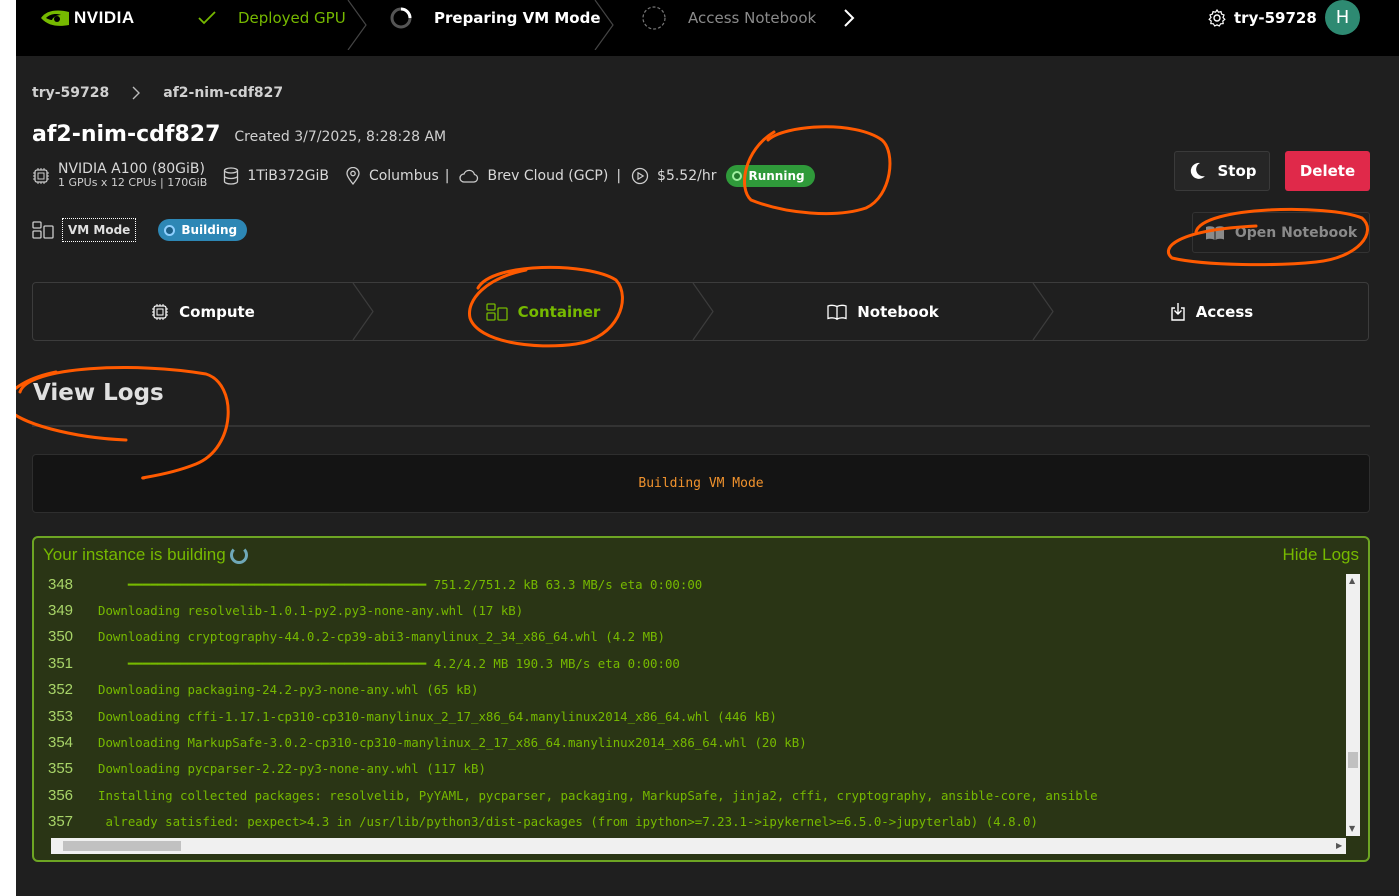 The height and width of the screenshot is (896, 1399). I want to click on location-value: Columbus, so click(403, 176).